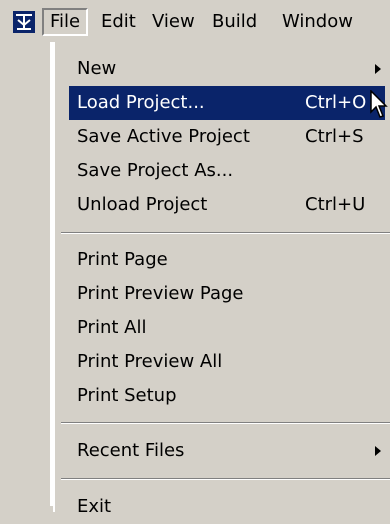 The height and width of the screenshot is (524, 390). Describe the element at coordinates (335, 204) in the screenshot. I see `menu-item-shortcut: Ctrl+U` at that location.